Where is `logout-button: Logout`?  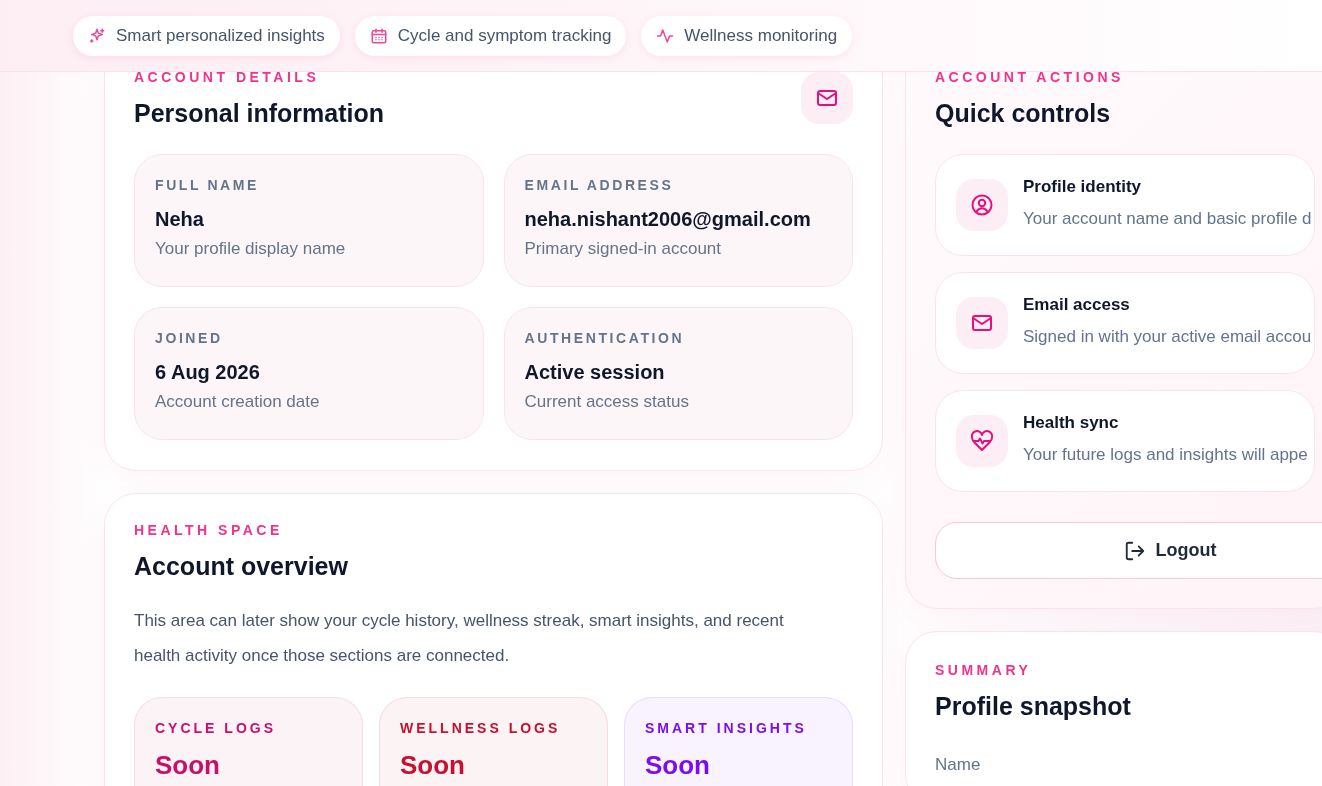 logout-button: Logout is located at coordinates (1128, 550).